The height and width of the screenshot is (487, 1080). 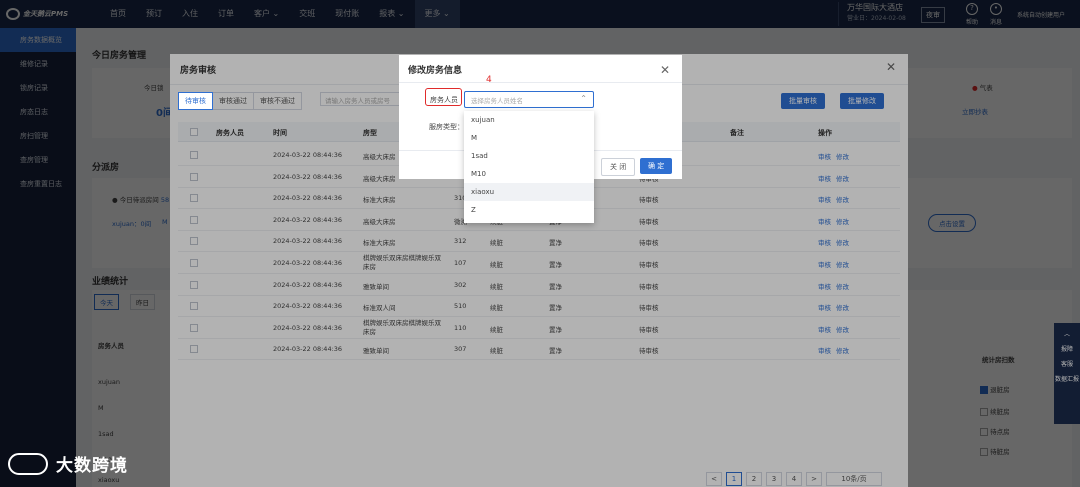 What do you see at coordinates (665, 70) in the screenshot?
I see `edit-close-icon: ✕` at bounding box center [665, 70].